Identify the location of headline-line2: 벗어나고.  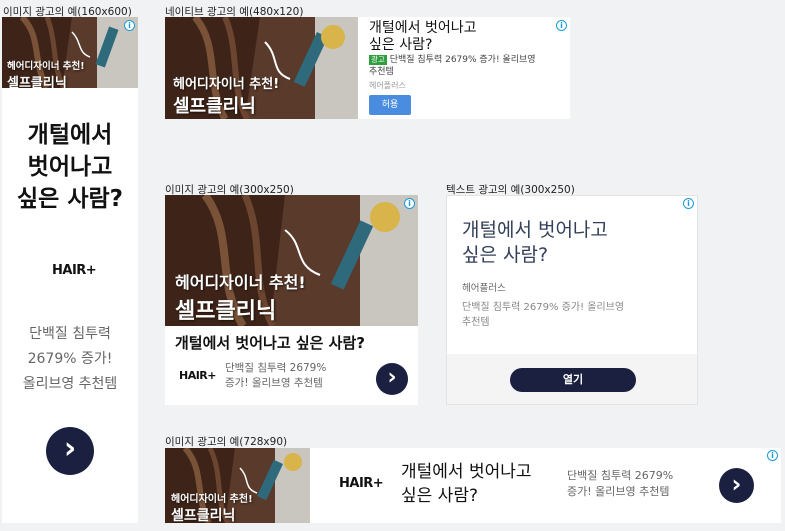
(70, 167).